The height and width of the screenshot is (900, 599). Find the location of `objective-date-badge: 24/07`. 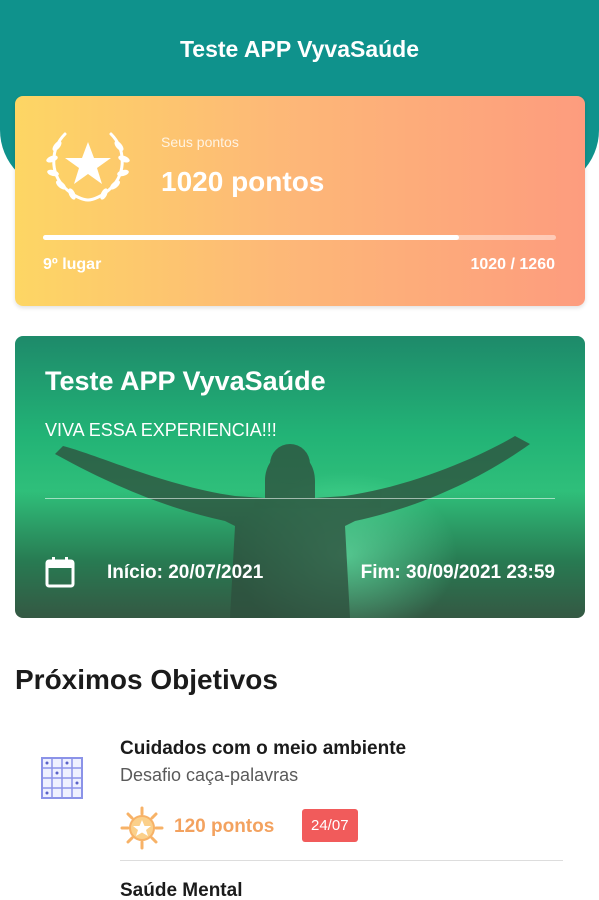

objective-date-badge: 24/07 is located at coordinates (330, 825).